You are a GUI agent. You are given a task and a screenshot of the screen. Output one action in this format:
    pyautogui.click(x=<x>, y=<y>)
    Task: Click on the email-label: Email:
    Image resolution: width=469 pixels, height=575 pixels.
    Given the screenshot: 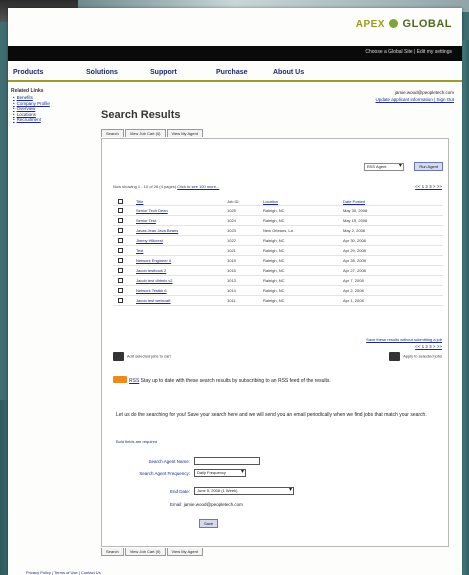 What is the action you would take?
    pyautogui.click(x=176, y=504)
    